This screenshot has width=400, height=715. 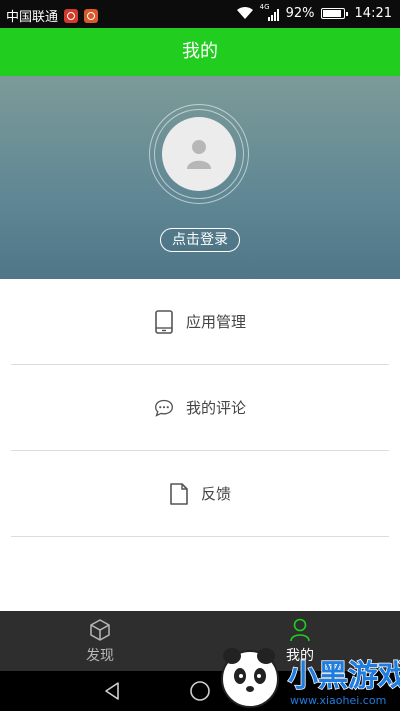 What do you see at coordinates (215, 494) in the screenshot?
I see `menu-item-label: 反馈` at bounding box center [215, 494].